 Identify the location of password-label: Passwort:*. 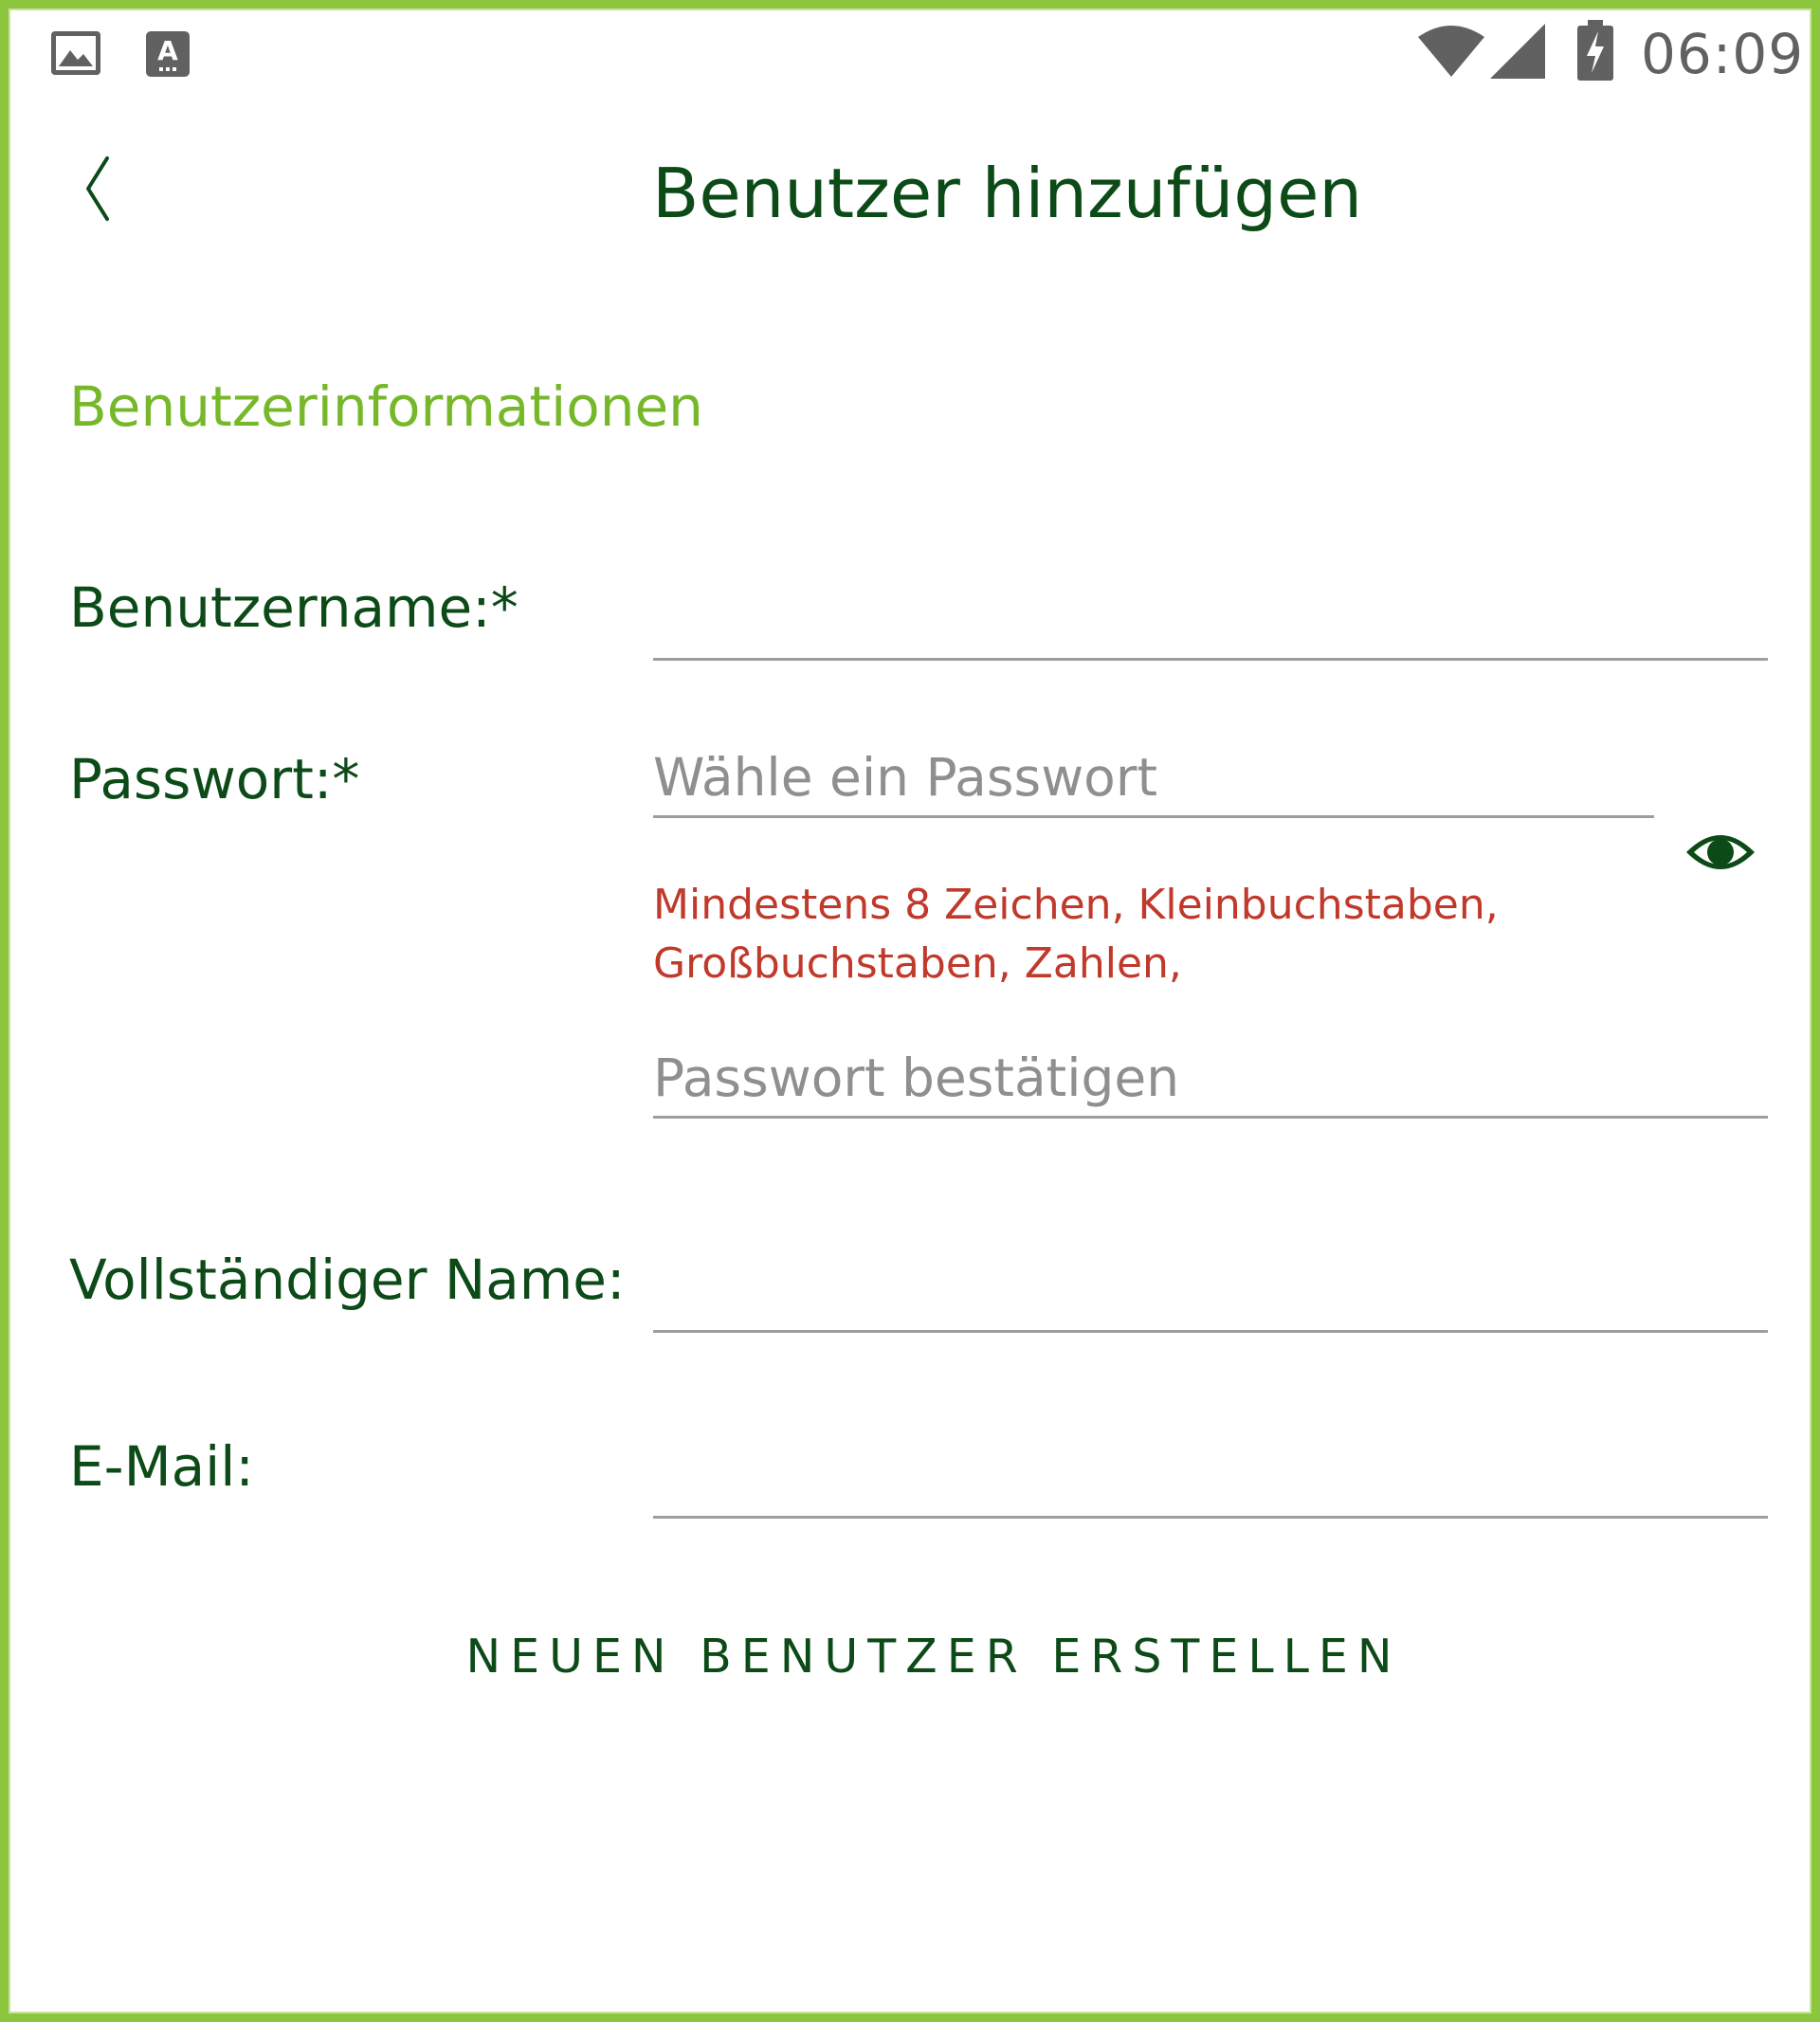
(214, 779).